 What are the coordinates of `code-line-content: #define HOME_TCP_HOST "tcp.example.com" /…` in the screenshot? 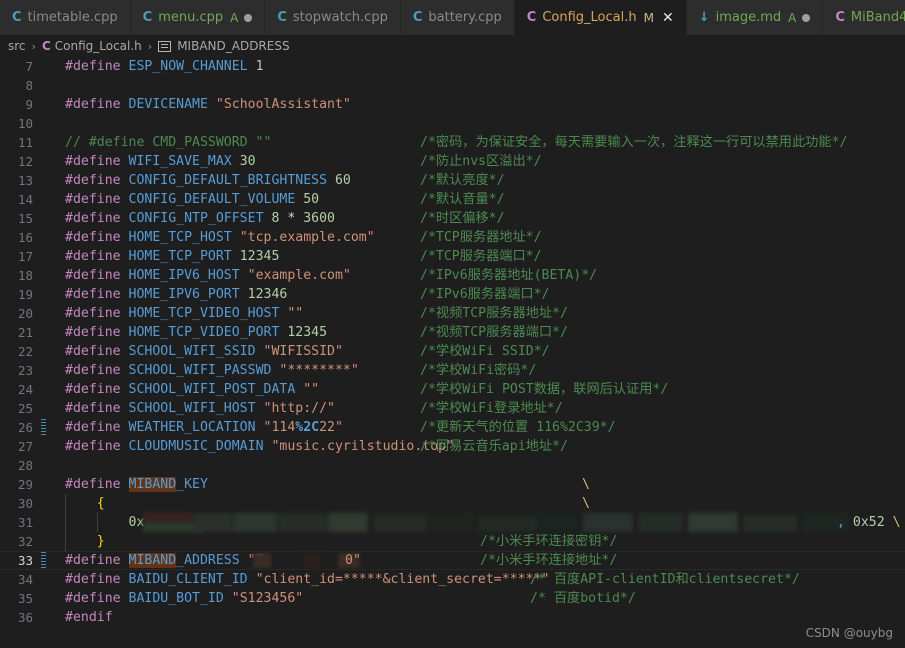 It's located at (476, 237).